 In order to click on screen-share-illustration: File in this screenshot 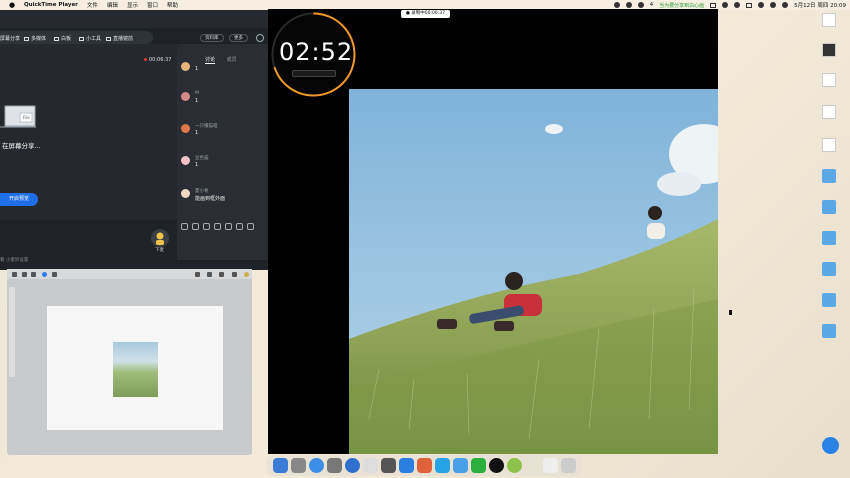, I will do `click(18, 116)`.